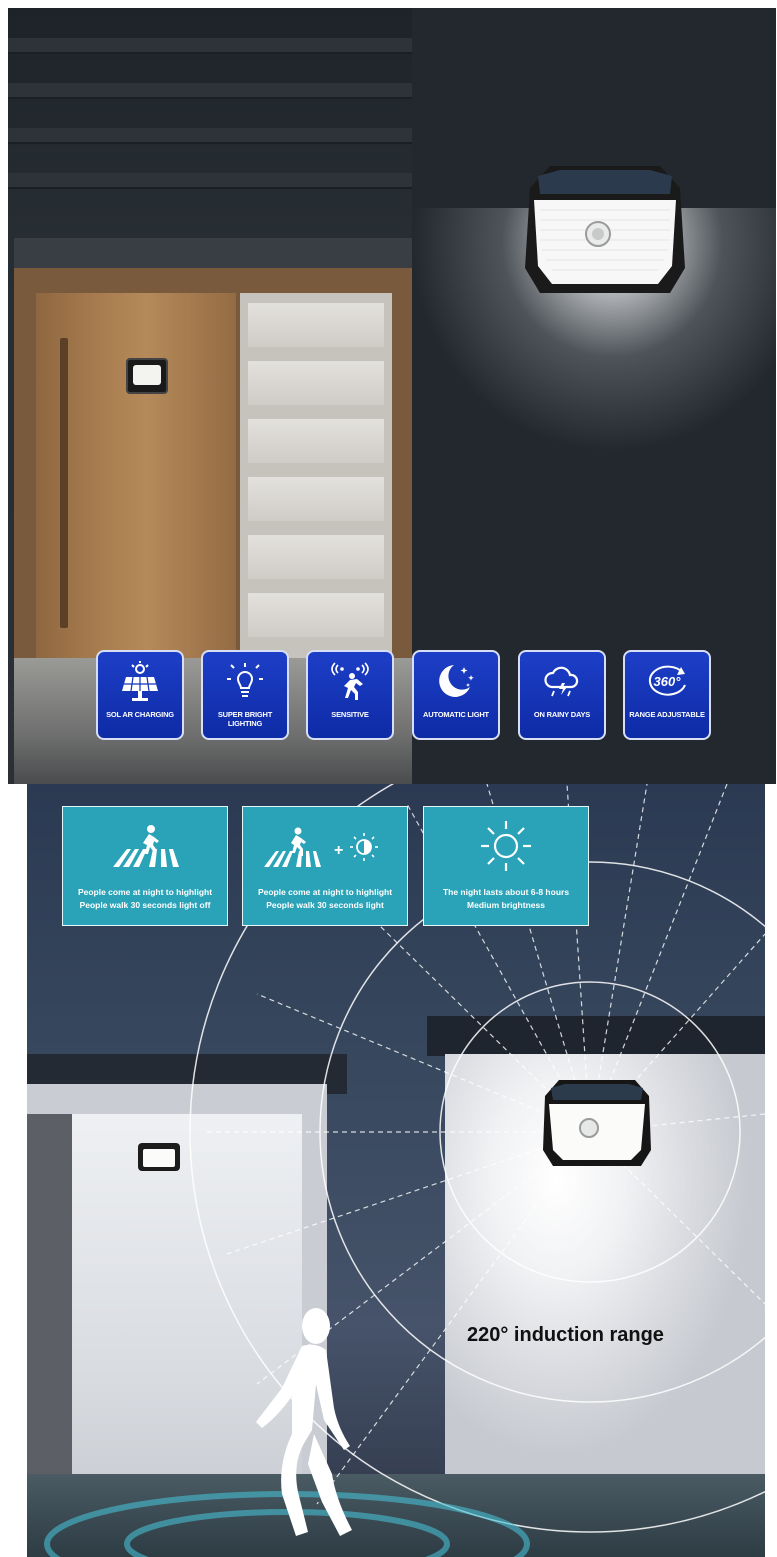  Describe the element at coordinates (456, 714) in the screenshot. I see `feature-label: AUTOMATIC LIGHT` at that location.